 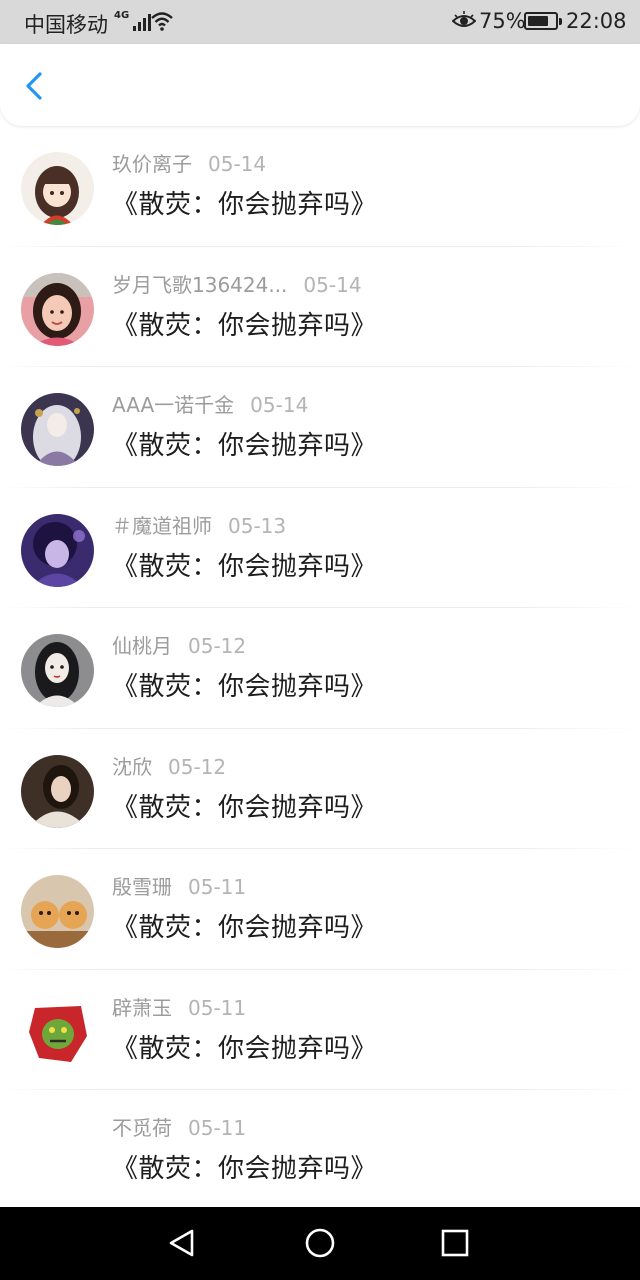 What do you see at coordinates (455, 1243) in the screenshot?
I see `recents-square-icon` at bounding box center [455, 1243].